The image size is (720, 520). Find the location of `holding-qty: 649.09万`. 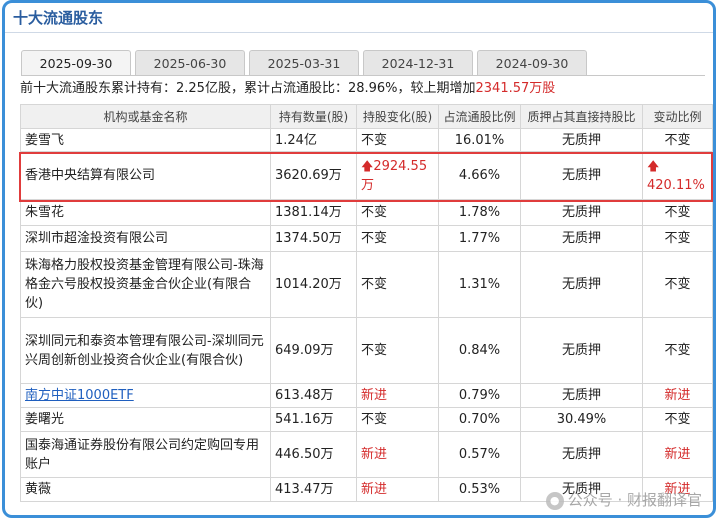

holding-qty: 649.09万 is located at coordinates (313, 350).